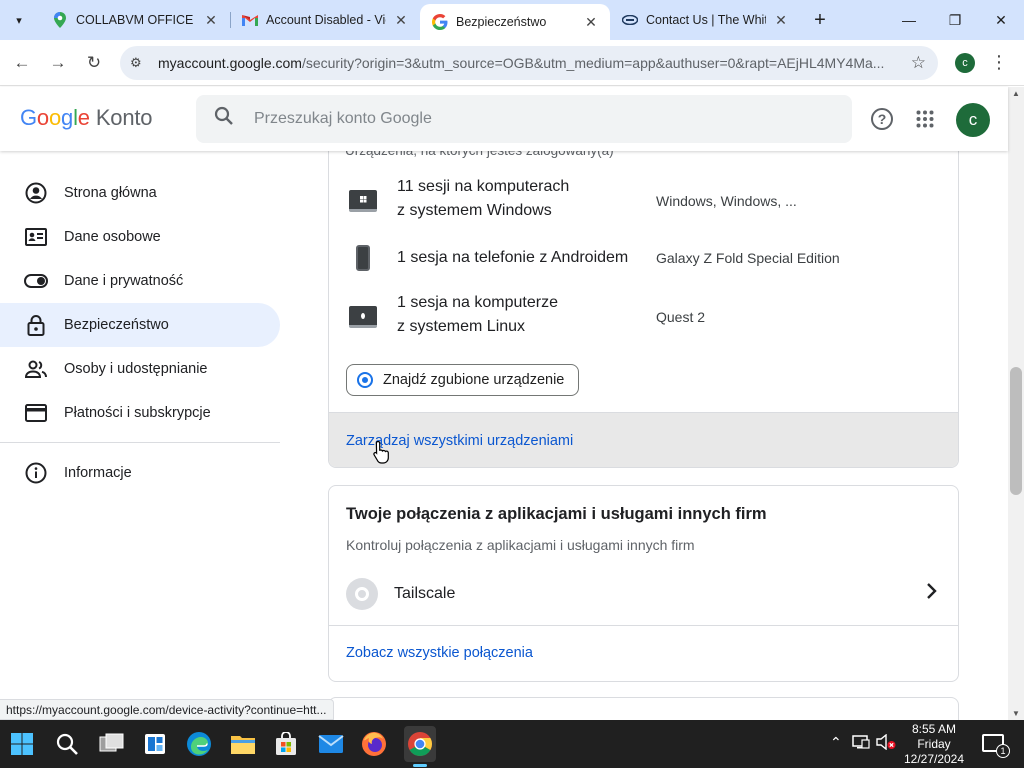  What do you see at coordinates (22, 744) in the screenshot?
I see `windows-start-icon` at bounding box center [22, 744].